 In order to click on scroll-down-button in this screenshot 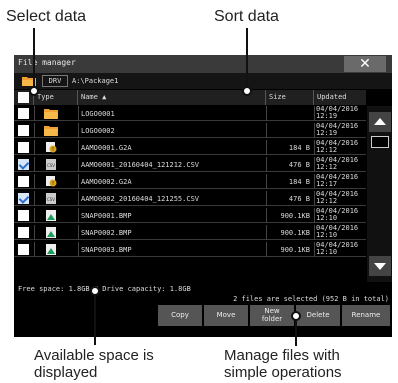, I will do `click(380, 266)`.